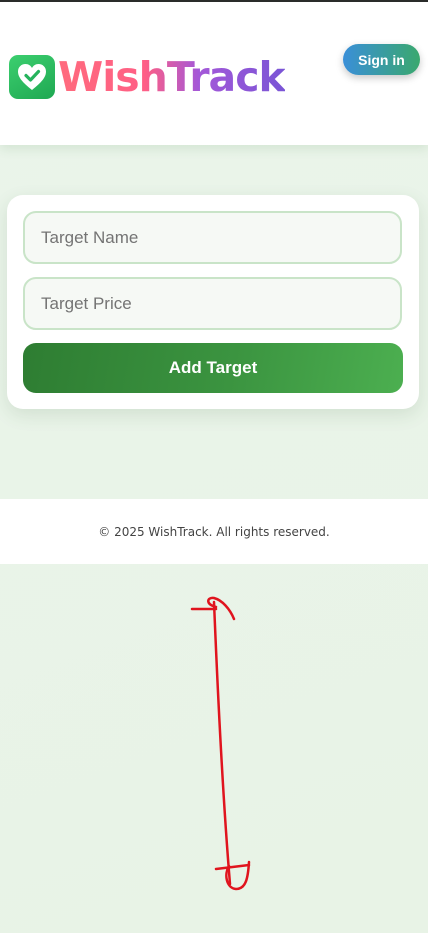 The height and width of the screenshot is (933, 428). I want to click on sign-in-button: Sign in, so click(381, 59).